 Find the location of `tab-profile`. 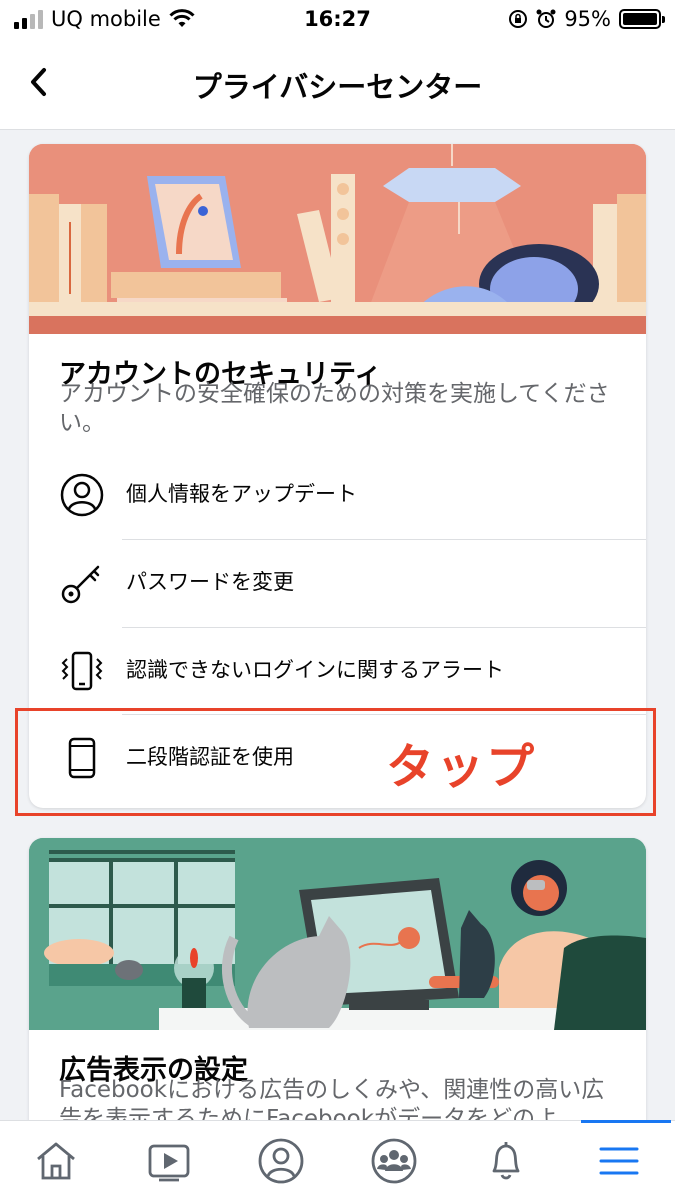

tab-profile is located at coordinates (281, 1160).